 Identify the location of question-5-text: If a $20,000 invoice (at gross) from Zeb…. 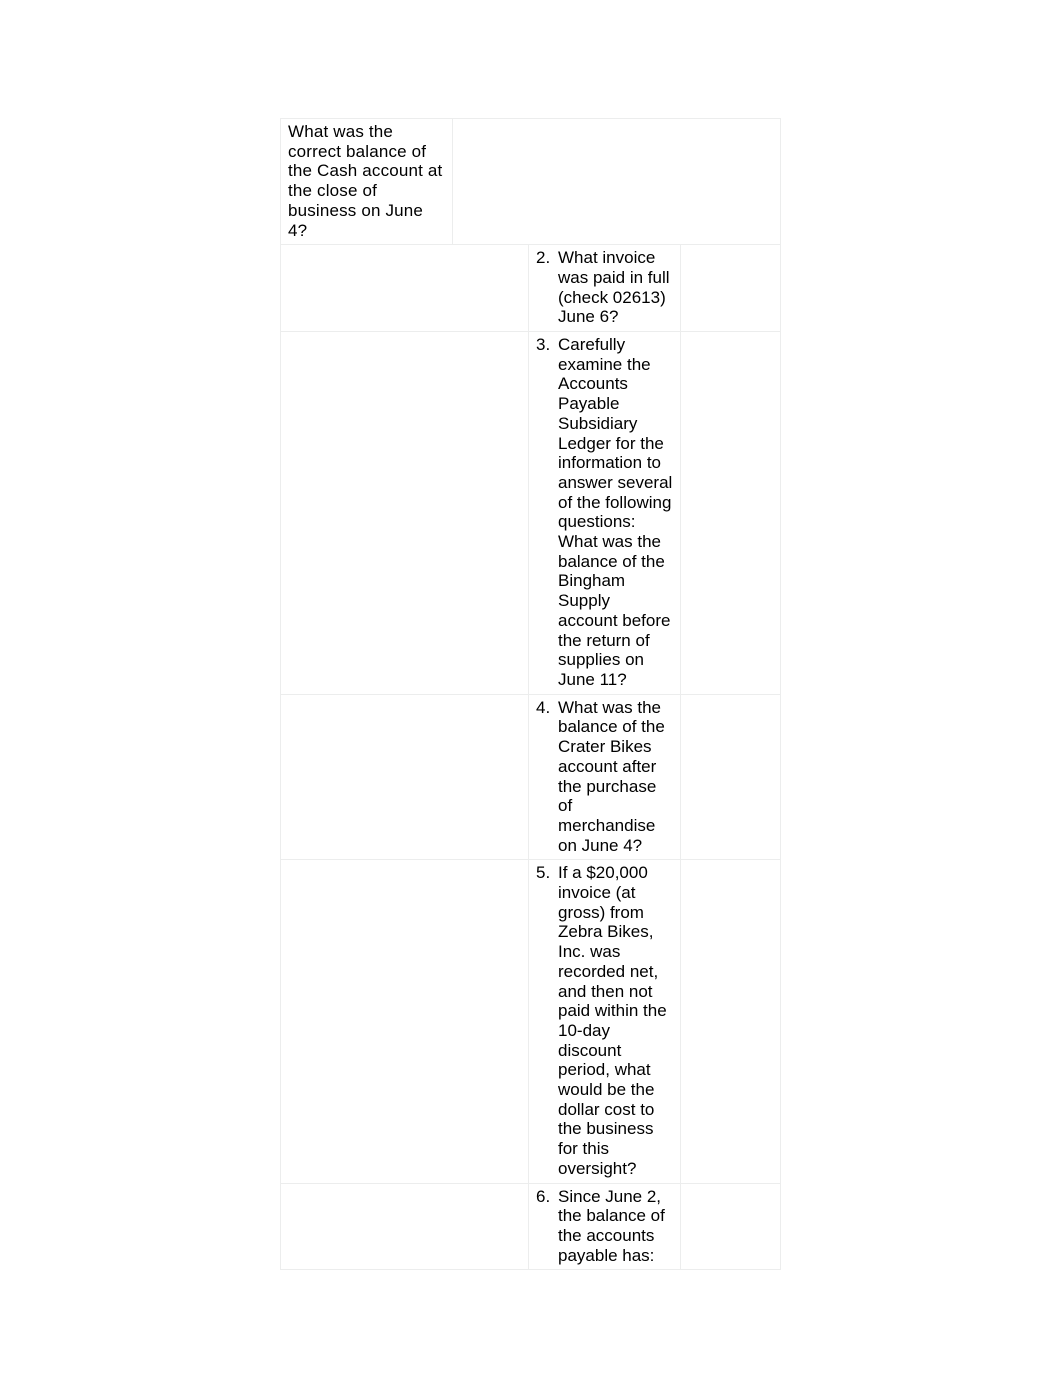
(612, 1020).